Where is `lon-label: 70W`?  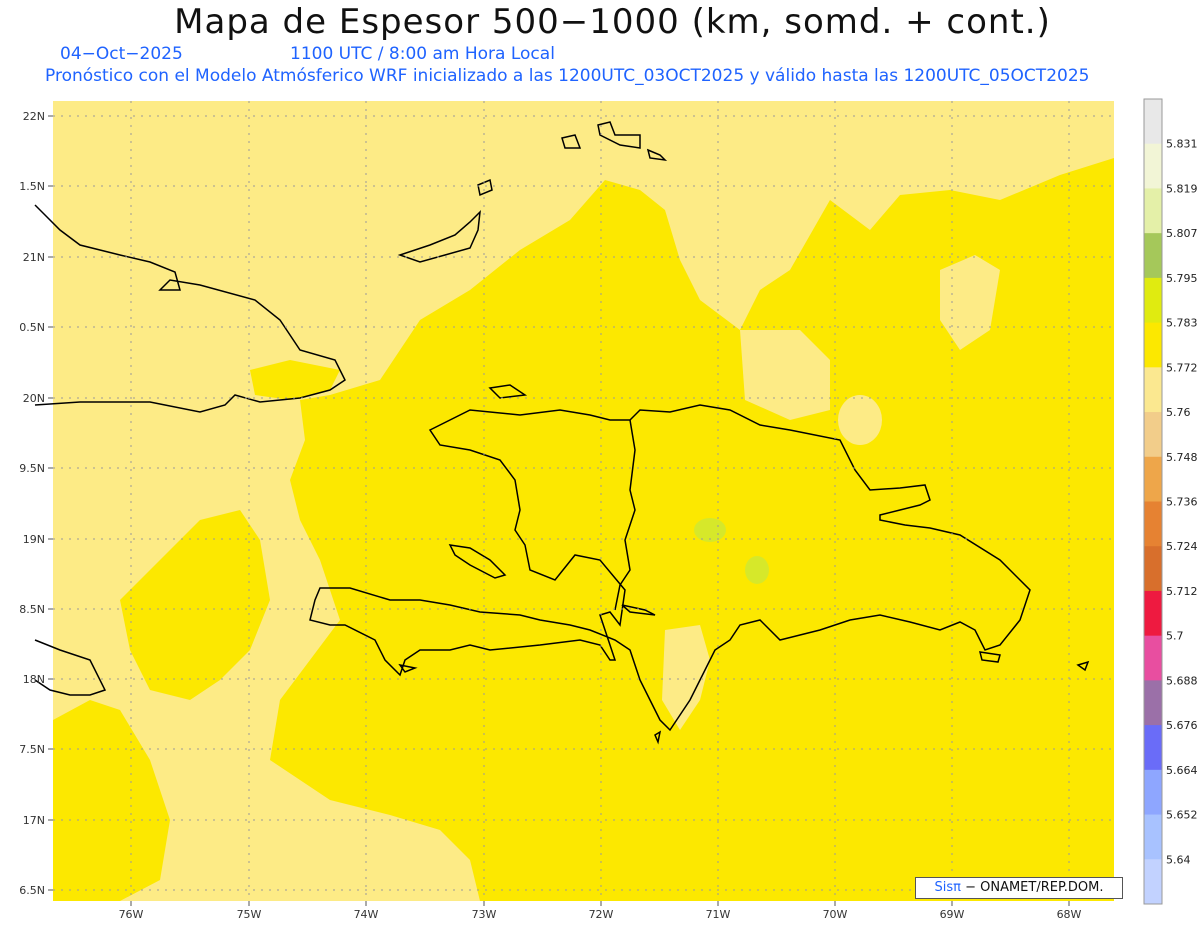
lon-label: 70W is located at coordinates (835, 914).